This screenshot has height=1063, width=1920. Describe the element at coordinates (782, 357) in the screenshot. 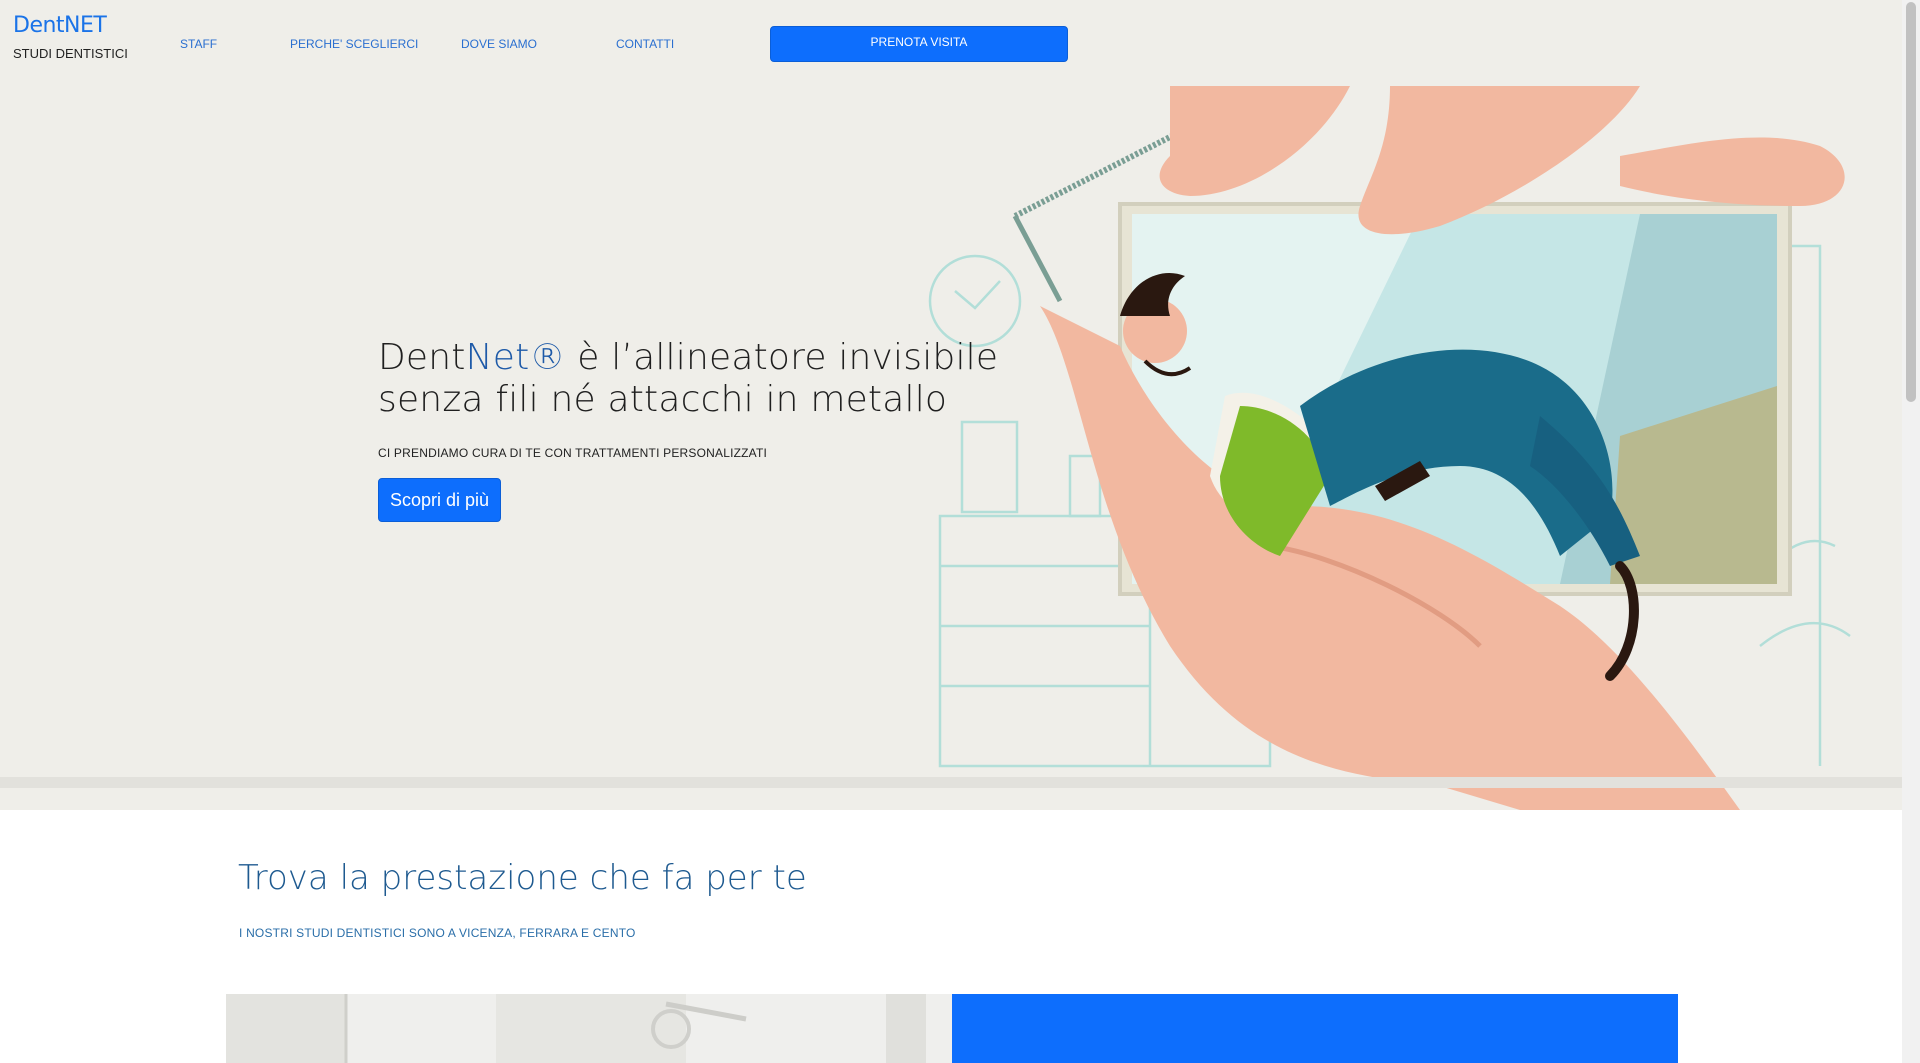

I see `hero-title-part2: è l’allineatore invisibile` at that location.